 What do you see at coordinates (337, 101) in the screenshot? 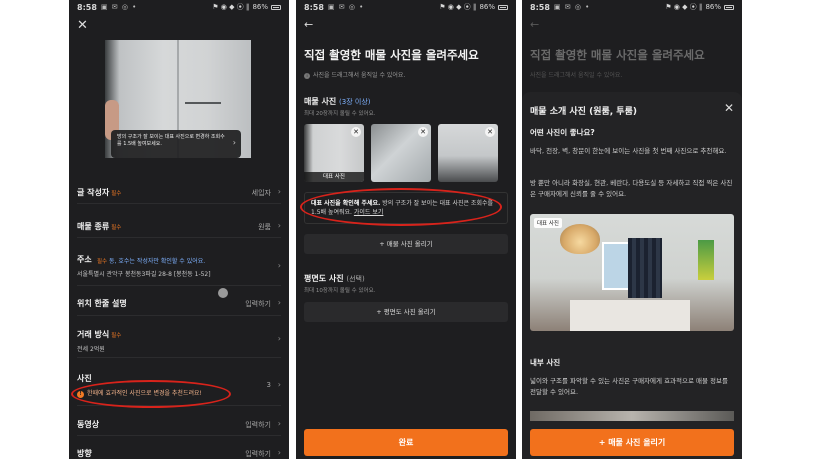
I see `photo-section-title: 매물 사진 (3장 이상)` at bounding box center [337, 101].